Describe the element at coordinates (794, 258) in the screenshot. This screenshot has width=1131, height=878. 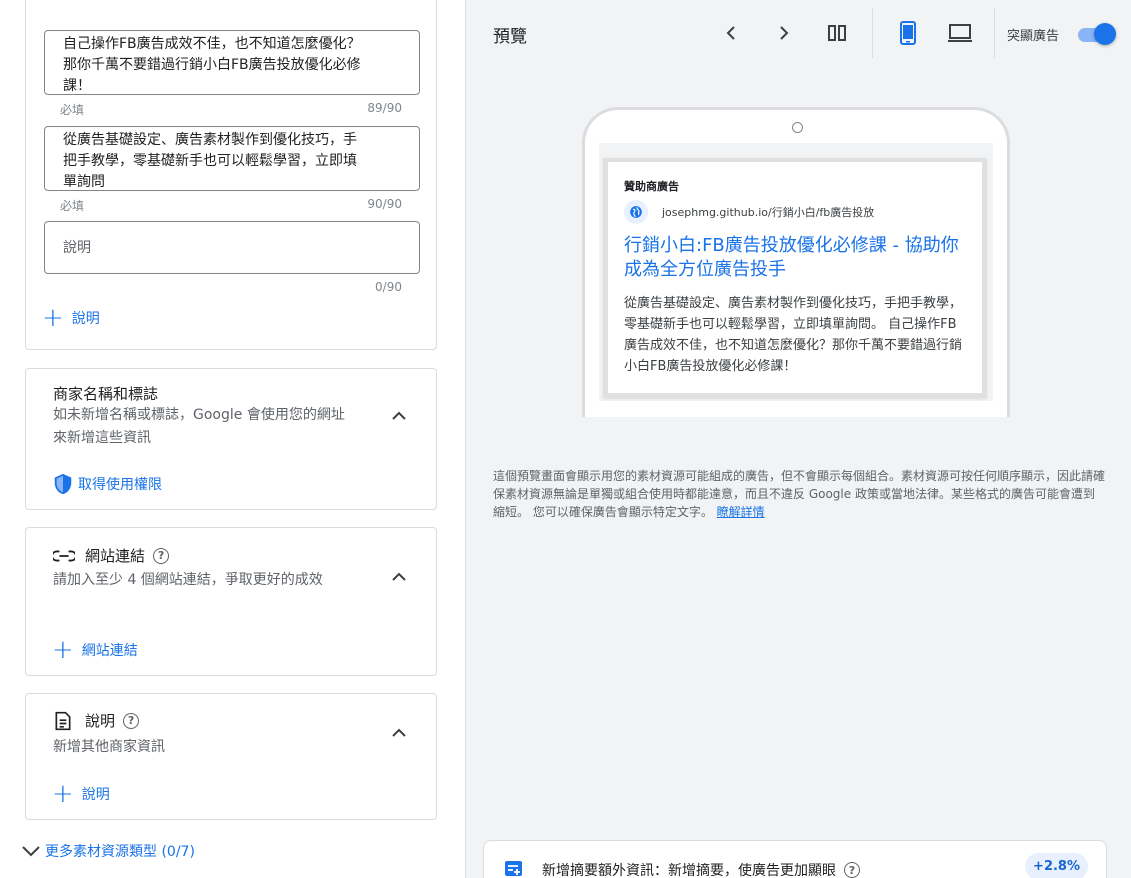
I see `ad-headline: 行銷小白:FB廣告投放優化必修課 - 協助你成為全方位廣告投手` at that location.